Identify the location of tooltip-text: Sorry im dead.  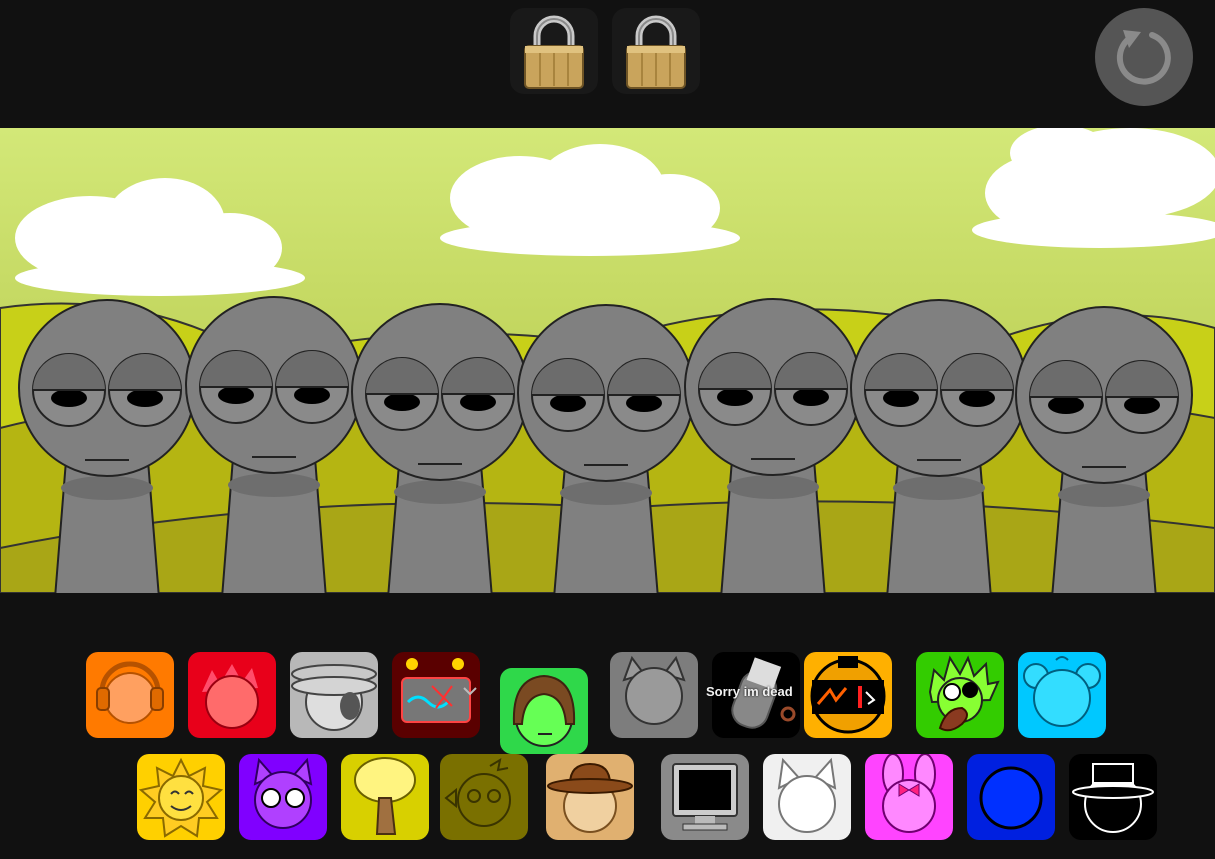
(749, 691).